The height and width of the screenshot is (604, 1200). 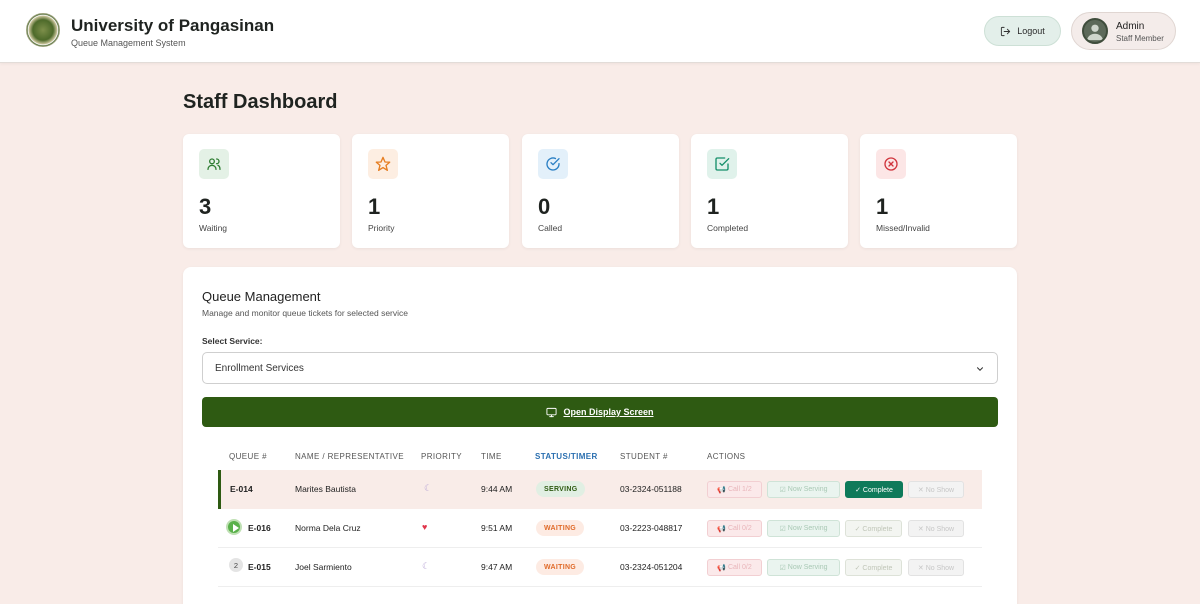 What do you see at coordinates (1130, 26) in the screenshot?
I see `user-name: Admin` at bounding box center [1130, 26].